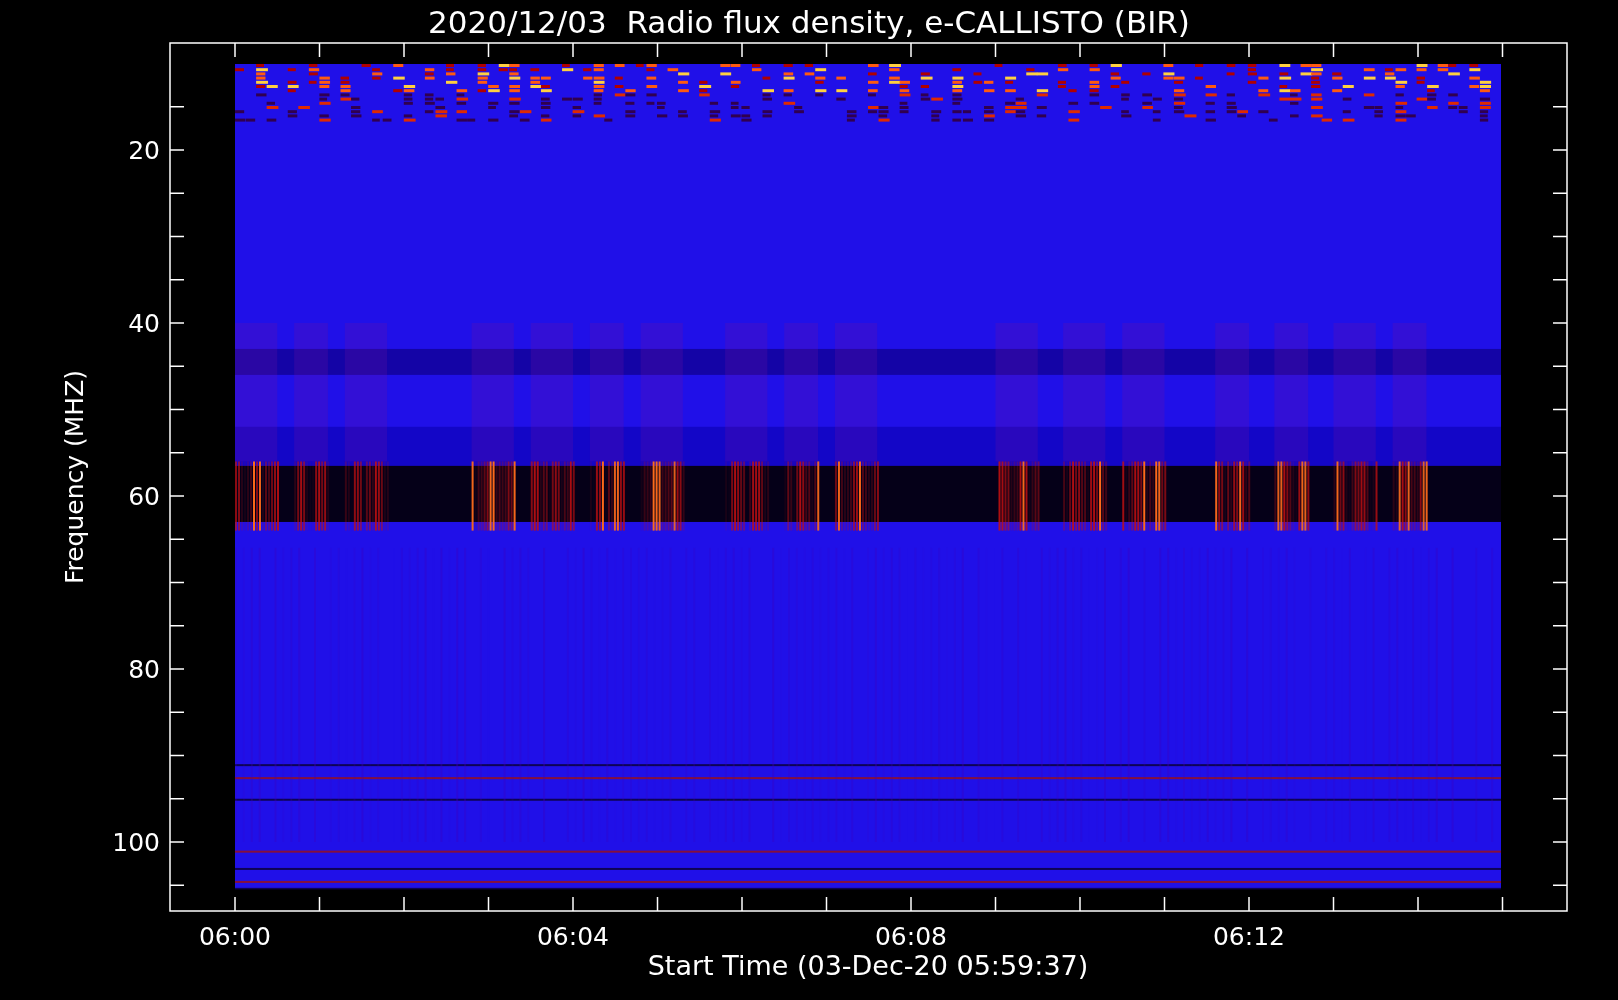  Describe the element at coordinates (573, 936) in the screenshot. I see `x-tick-label: 06:04` at that location.